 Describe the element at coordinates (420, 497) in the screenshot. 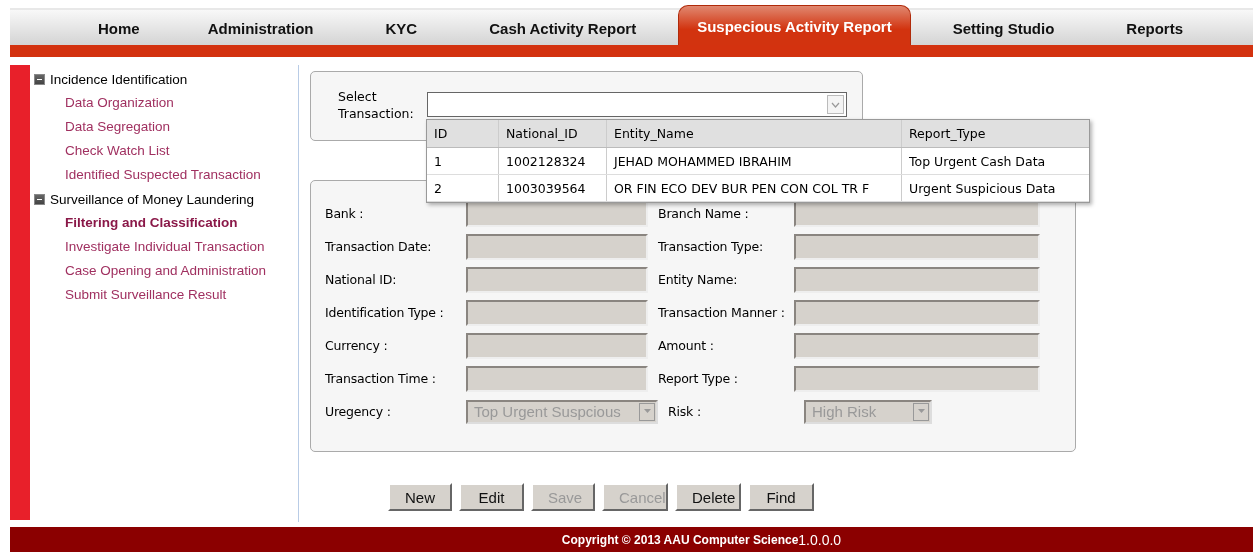

I see `action-button: New` at that location.